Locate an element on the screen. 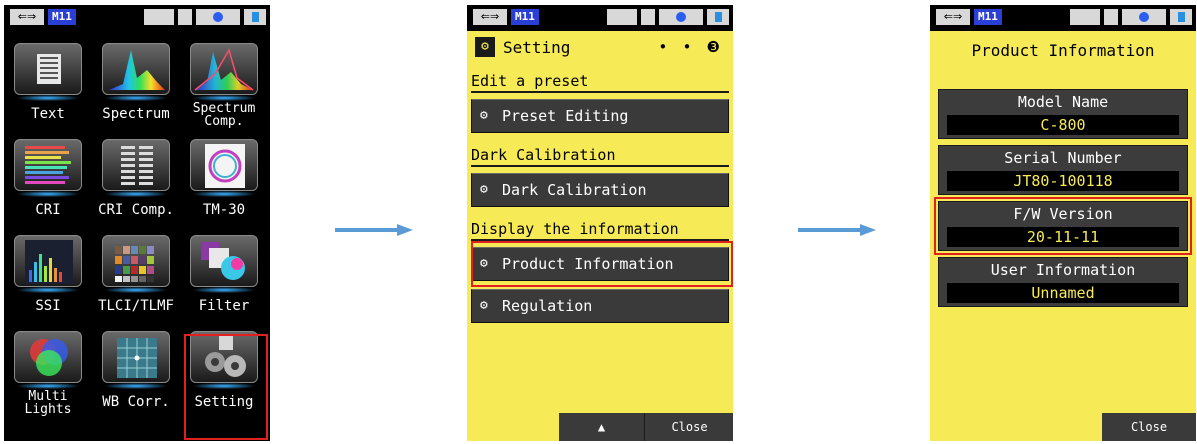  menu-tile-label: SSI is located at coordinates (48, 306).